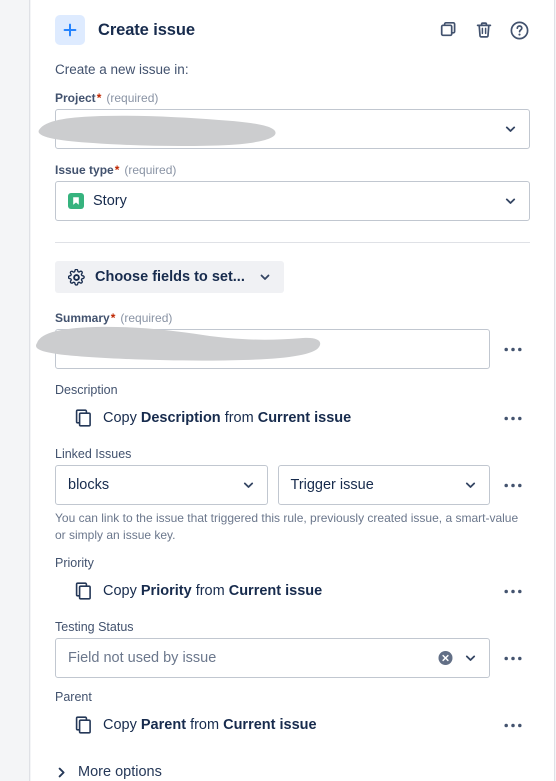  I want to click on issue-type-field-block: Issue type * (required) Story, so click(292, 192).